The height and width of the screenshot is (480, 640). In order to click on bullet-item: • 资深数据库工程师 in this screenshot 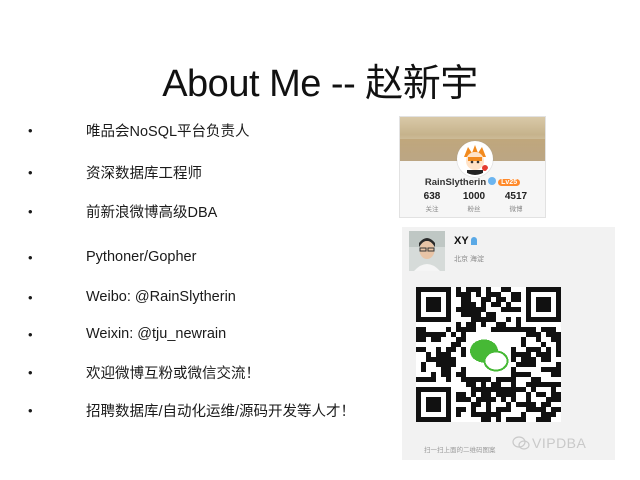, I will do `click(115, 172)`.